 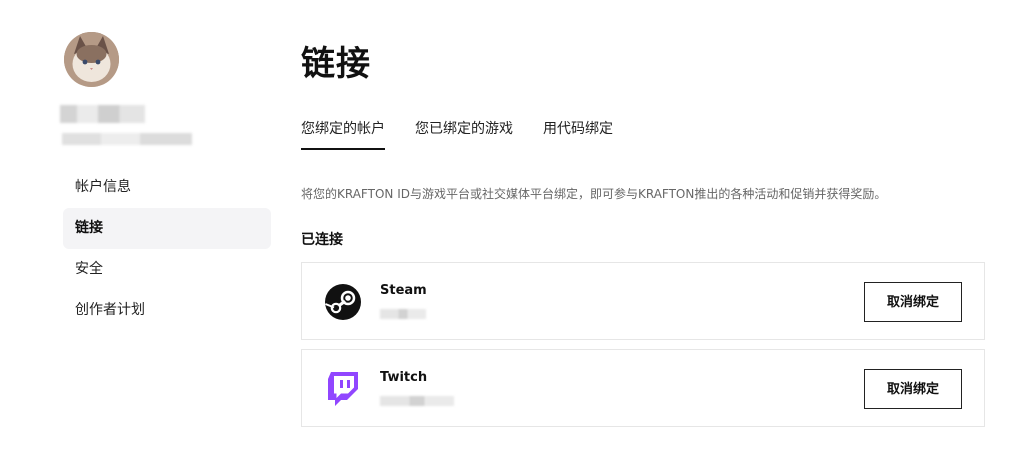 What do you see at coordinates (464, 134) in the screenshot?
I see `tab-linked-games: 您已绑定的游戏` at bounding box center [464, 134].